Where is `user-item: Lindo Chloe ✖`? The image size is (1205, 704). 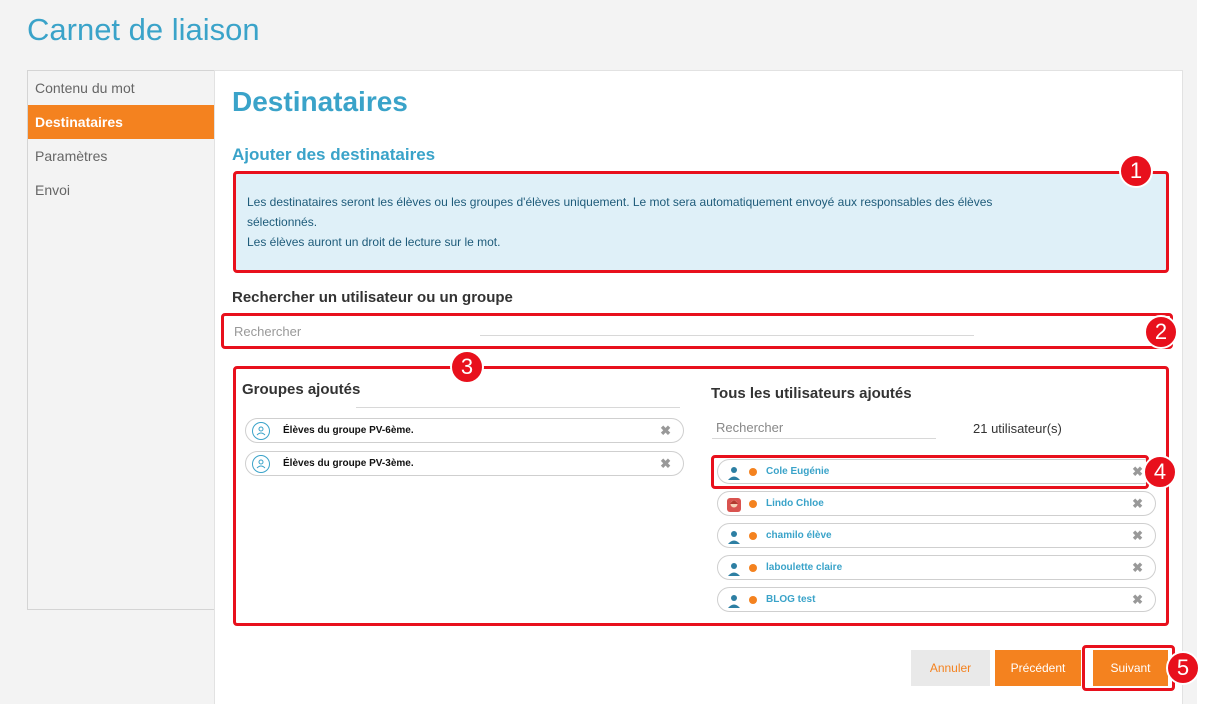
user-item: Lindo Chloe ✖ is located at coordinates (936, 503).